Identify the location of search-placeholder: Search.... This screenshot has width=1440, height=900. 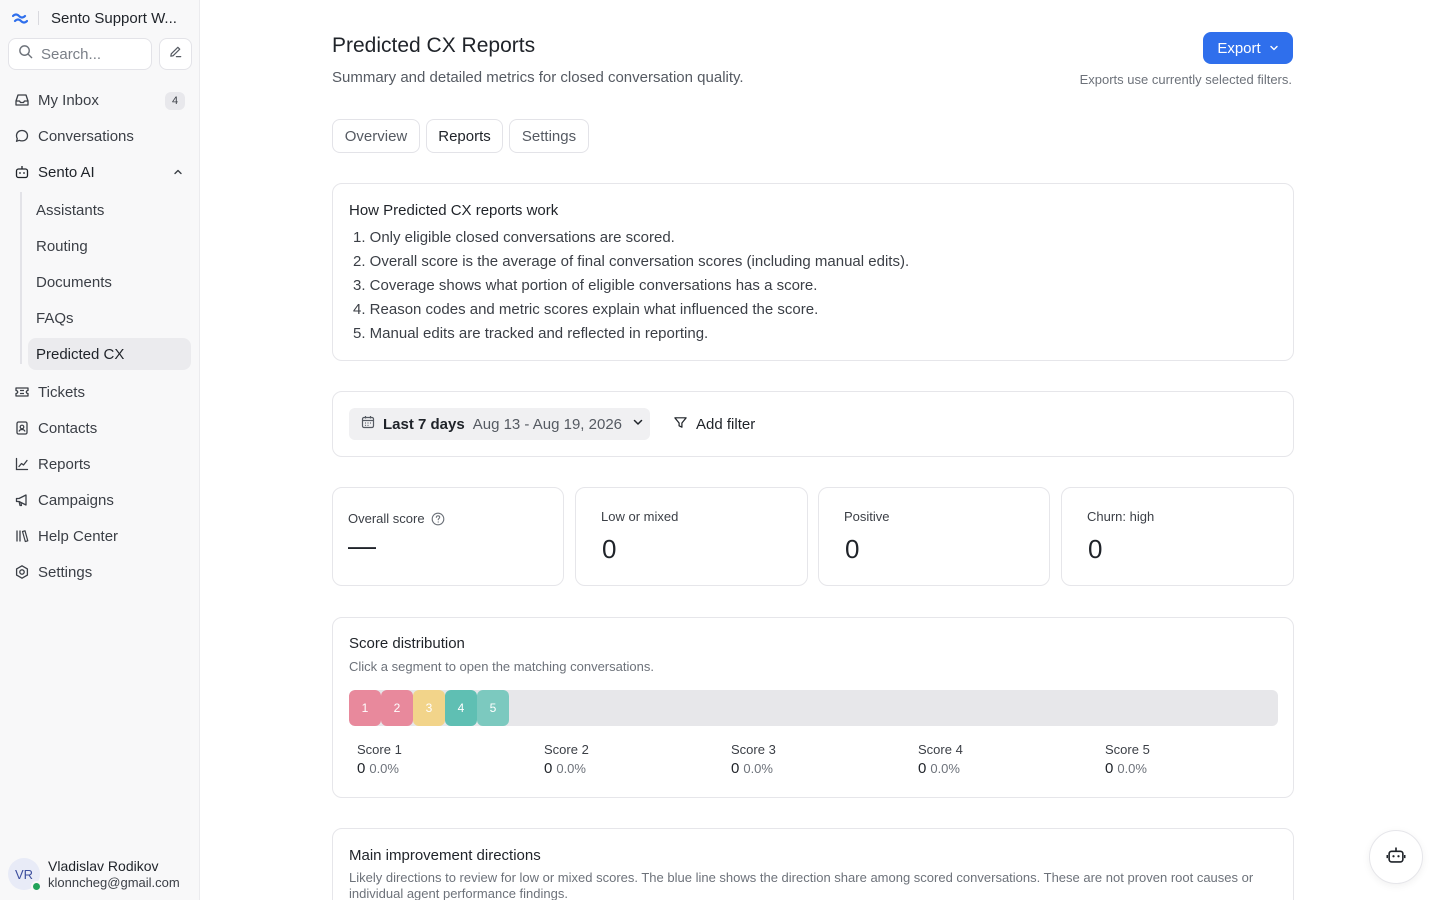
(71, 54).